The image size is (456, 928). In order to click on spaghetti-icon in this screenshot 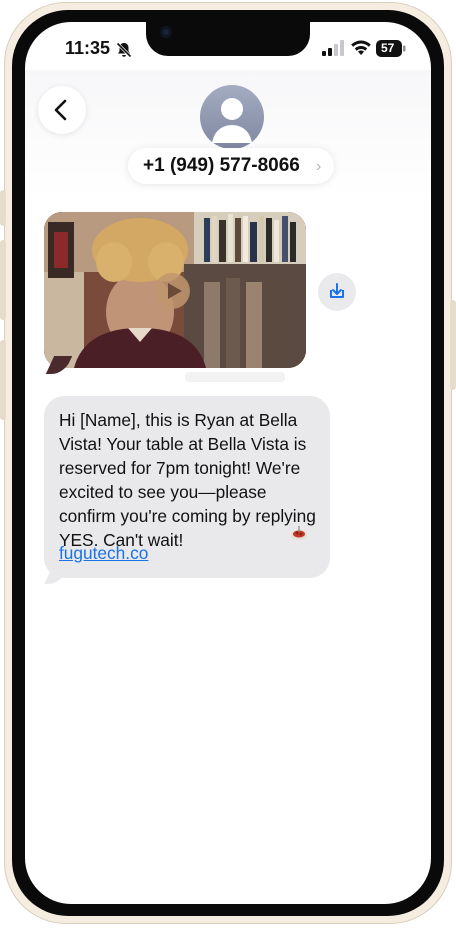, I will do `click(299, 533)`.